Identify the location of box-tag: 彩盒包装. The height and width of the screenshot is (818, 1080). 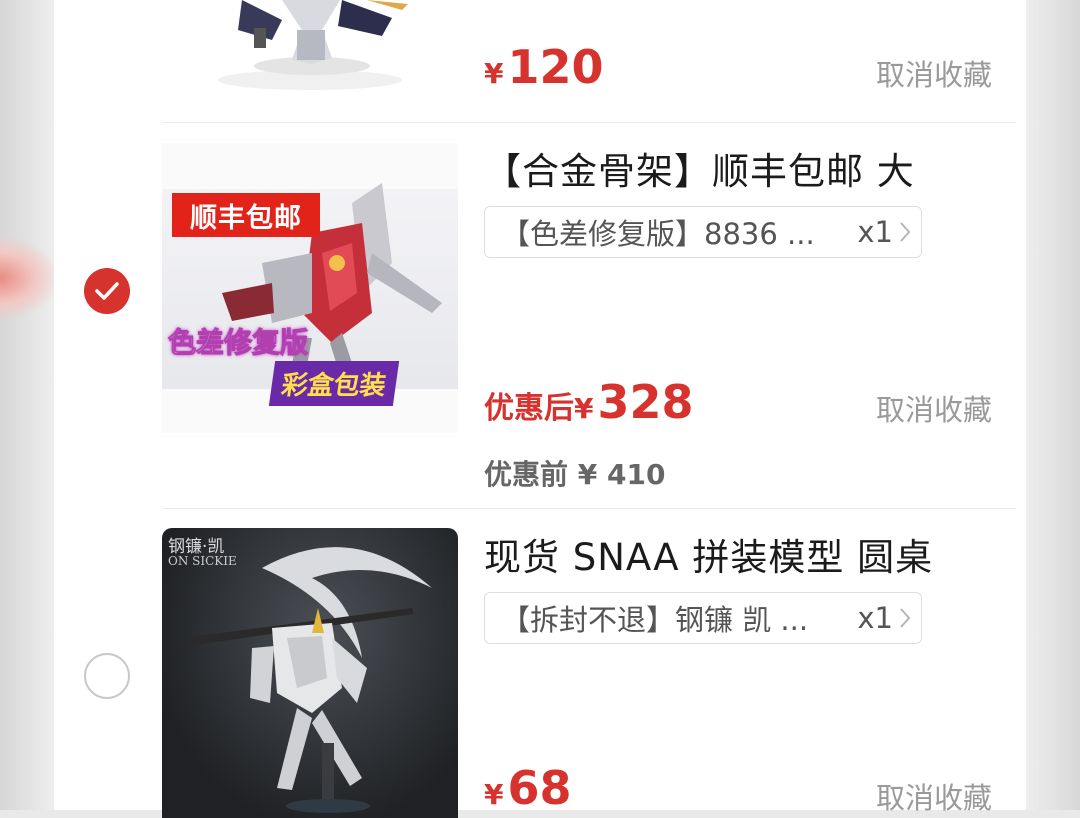
(334, 383).